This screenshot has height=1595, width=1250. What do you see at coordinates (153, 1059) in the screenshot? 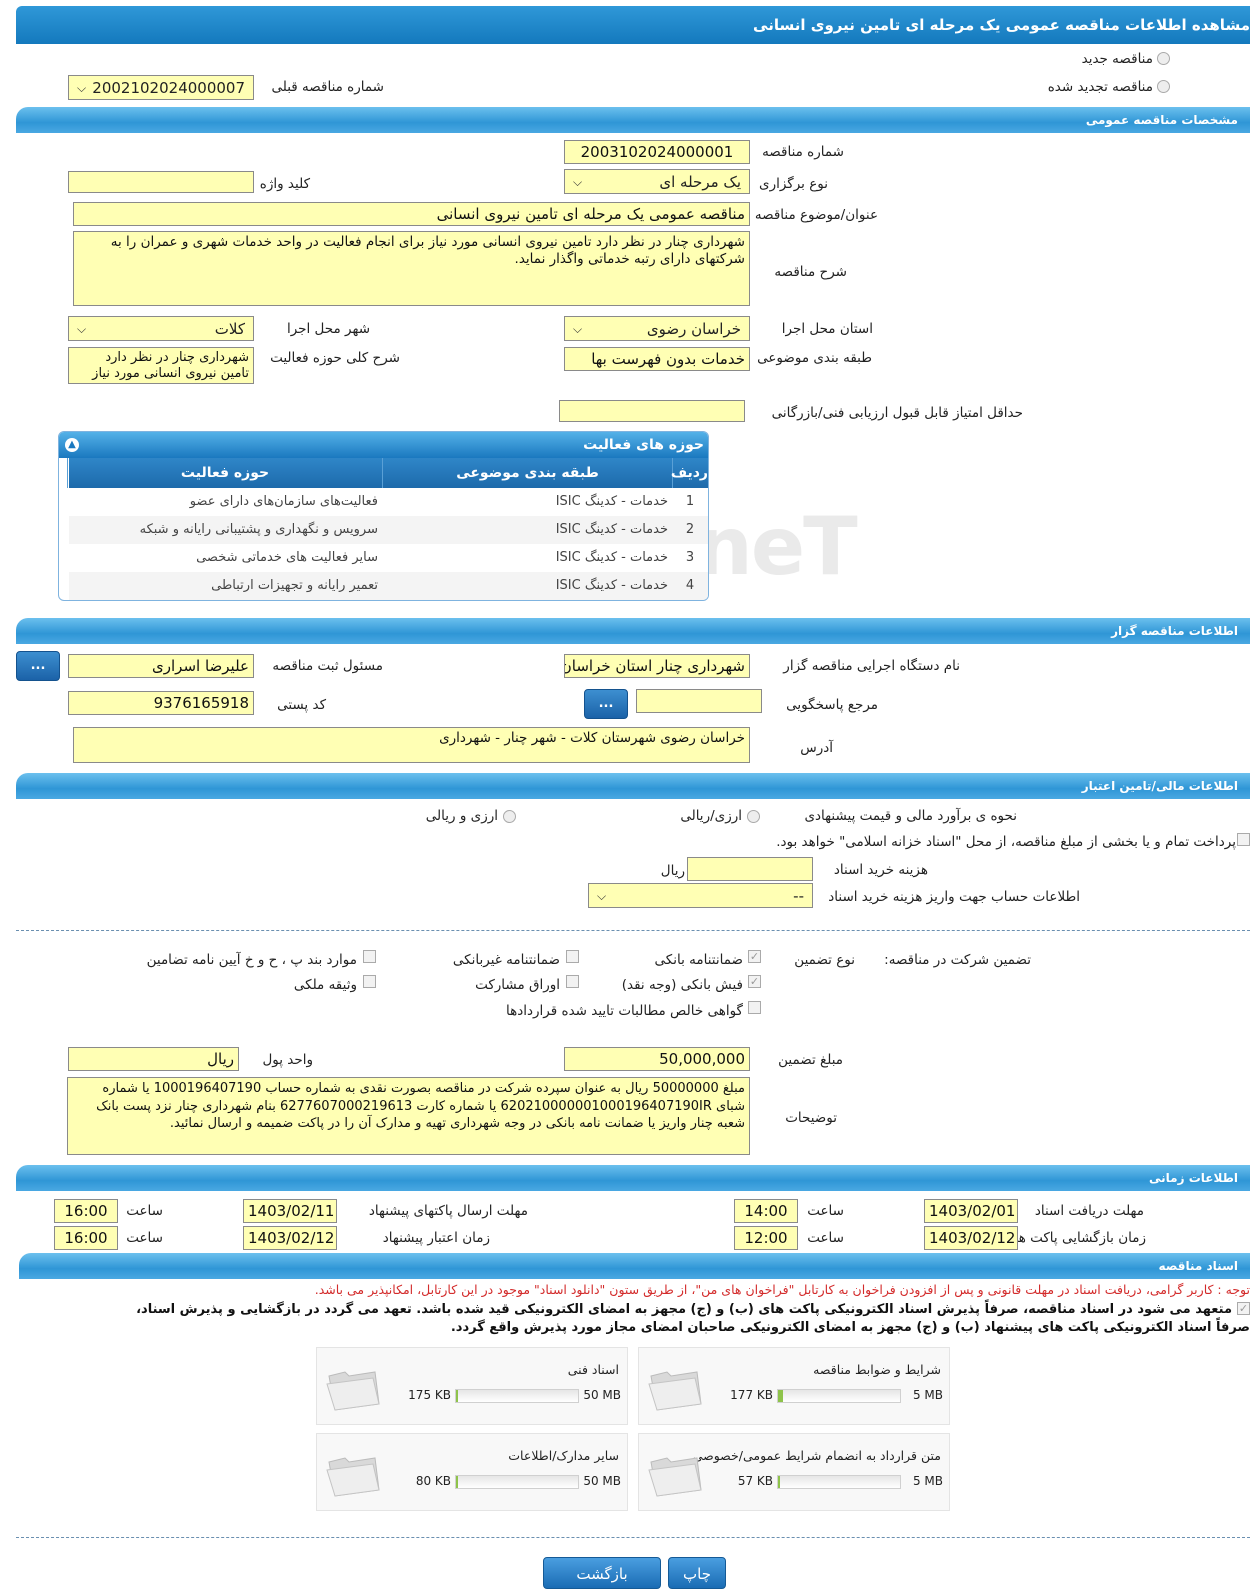
I see `currency-field: ریال` at bounding box center [153, 1059].